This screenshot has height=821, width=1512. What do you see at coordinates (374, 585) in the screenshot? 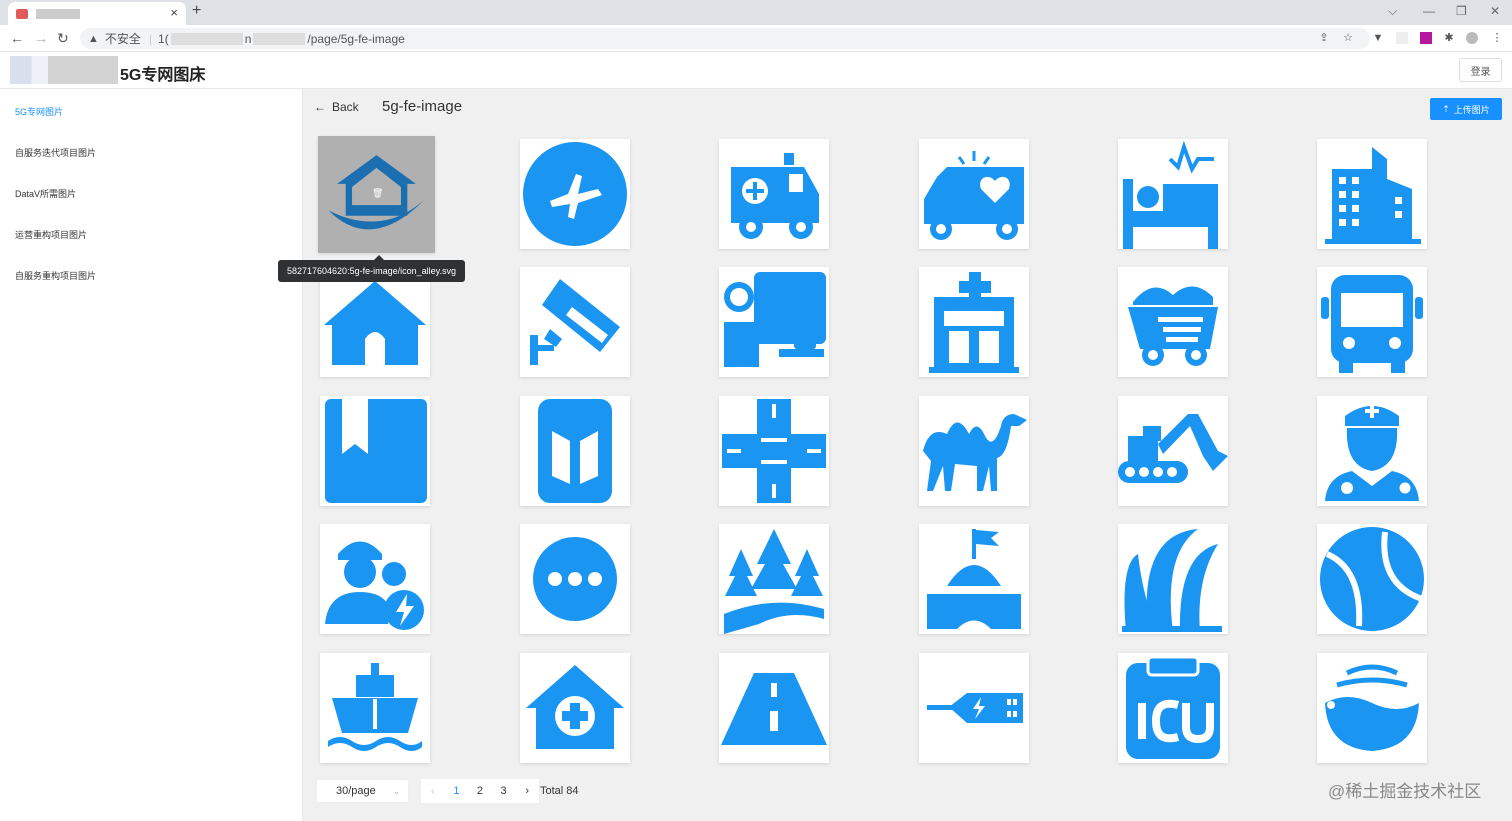
I see `worker-power-icon` at bounding box center [374, 585].